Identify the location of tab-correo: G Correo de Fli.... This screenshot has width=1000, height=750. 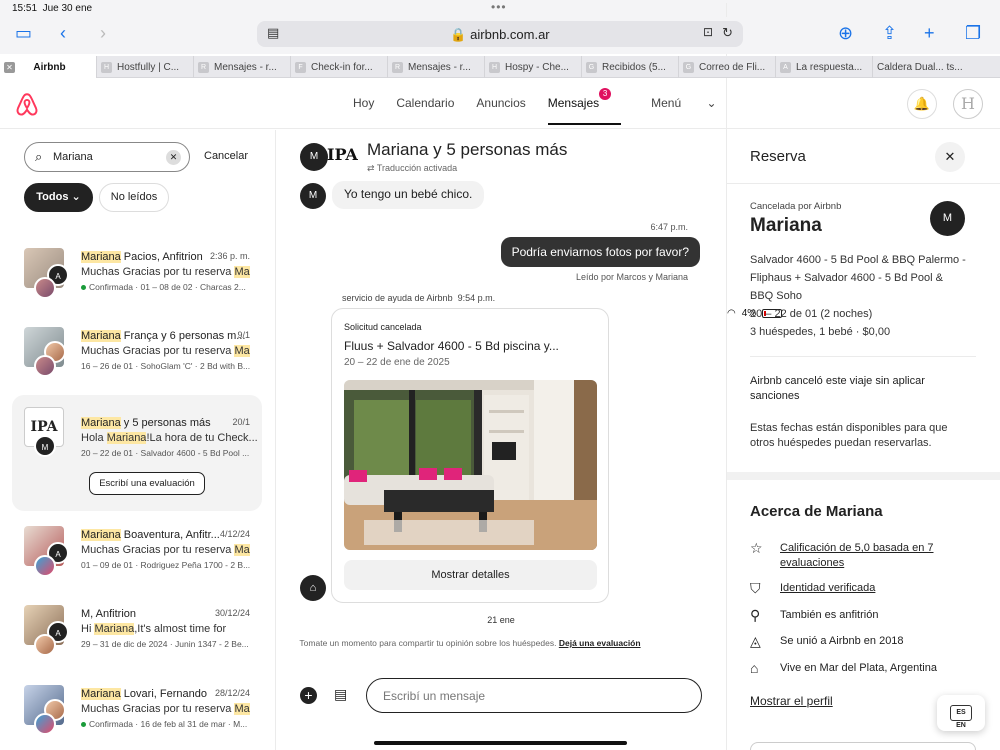
(727, 67).